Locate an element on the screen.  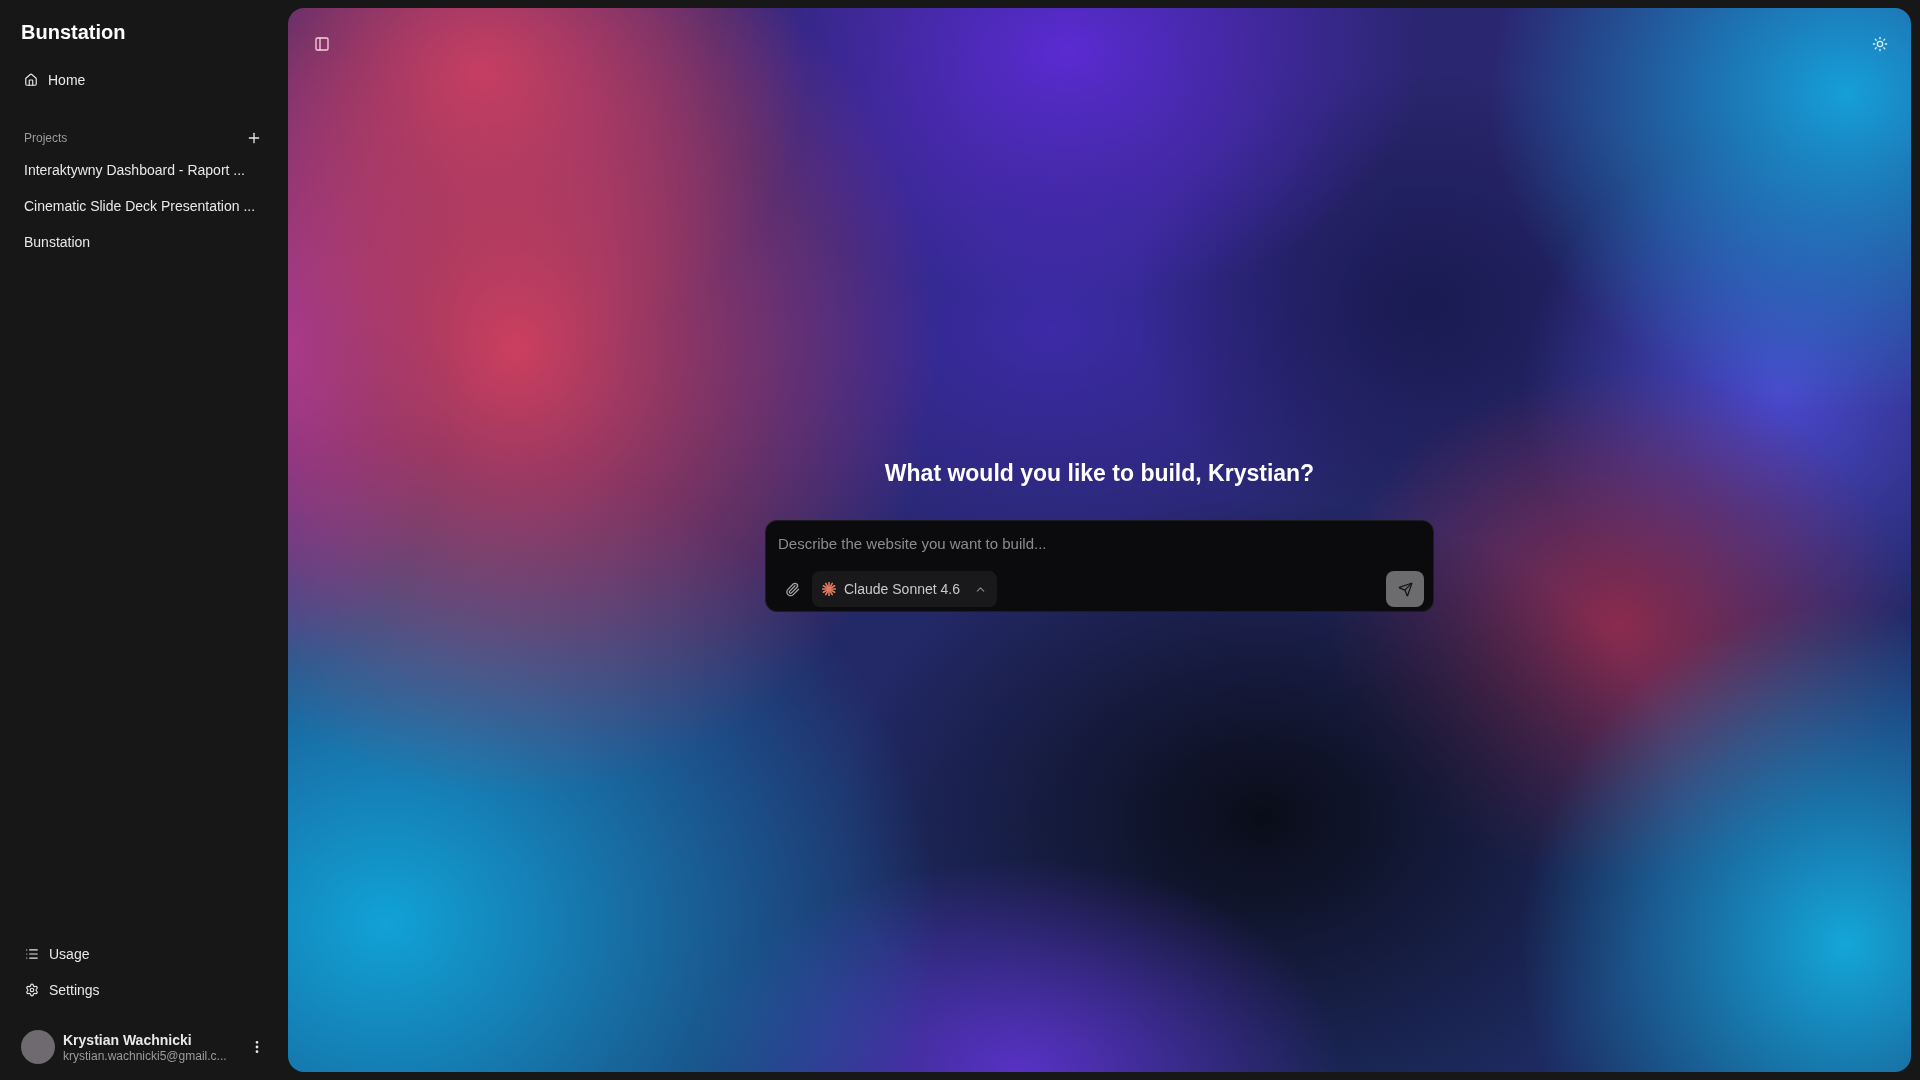
sidebar-toggle-button is located at coordinates (322, 44).